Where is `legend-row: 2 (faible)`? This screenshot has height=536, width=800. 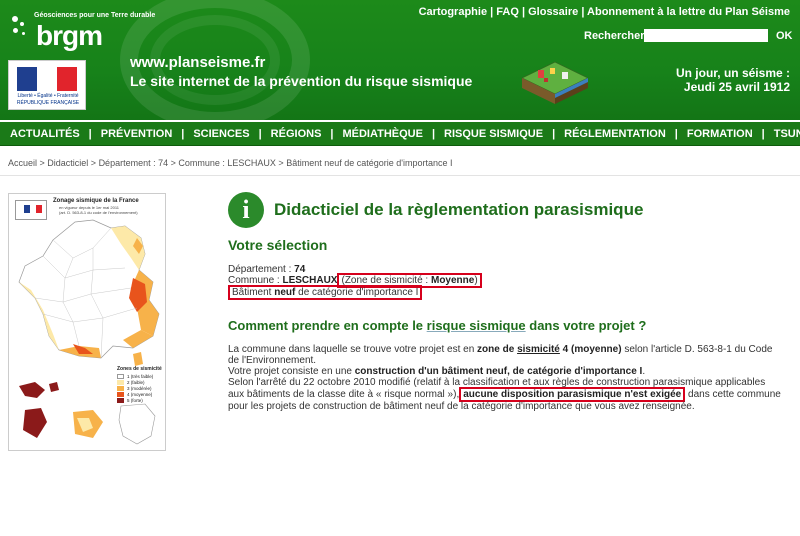
legend-row: 2 (faible) is located at coordinates (131, 382).